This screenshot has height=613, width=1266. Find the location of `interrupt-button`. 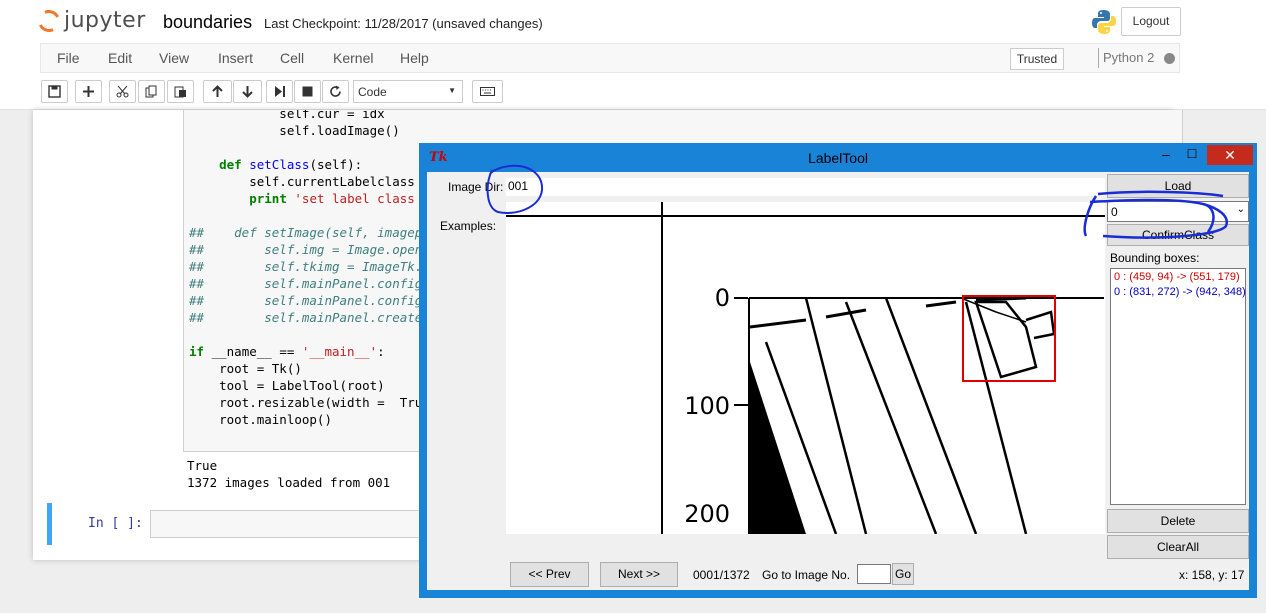

interrupt-button is located at coordinates (307, 91).